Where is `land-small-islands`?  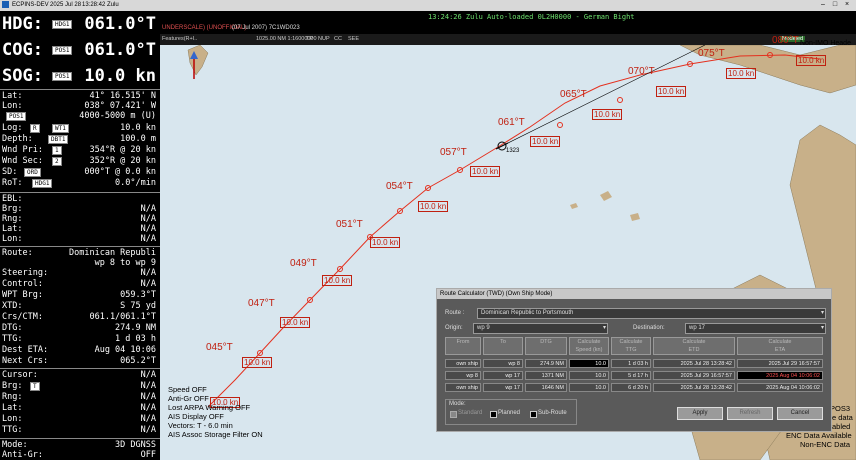 land-small-islands is located at coordinates (605, 206).